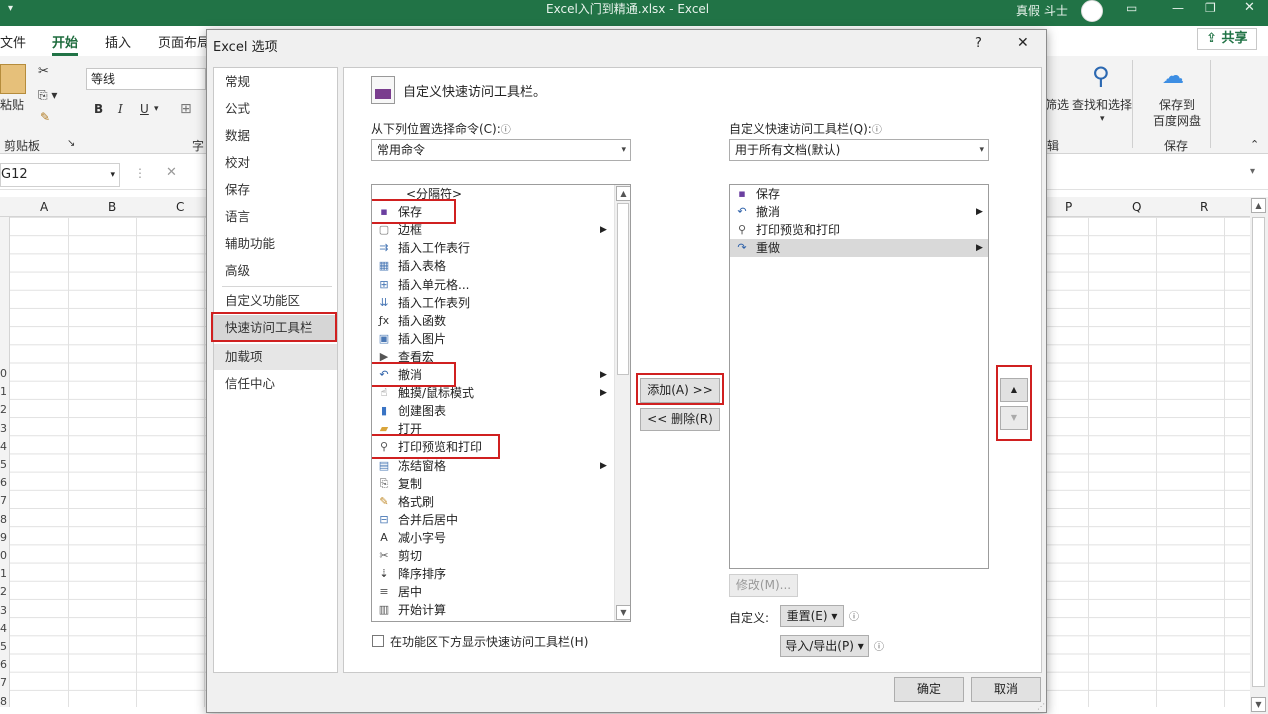 This screenshot has height=714, width=1268. What do you see at coordinates (492, 502) in the screenshot?
I see `command-item: ✎ 格式刷` at bounding box center [492, 502].